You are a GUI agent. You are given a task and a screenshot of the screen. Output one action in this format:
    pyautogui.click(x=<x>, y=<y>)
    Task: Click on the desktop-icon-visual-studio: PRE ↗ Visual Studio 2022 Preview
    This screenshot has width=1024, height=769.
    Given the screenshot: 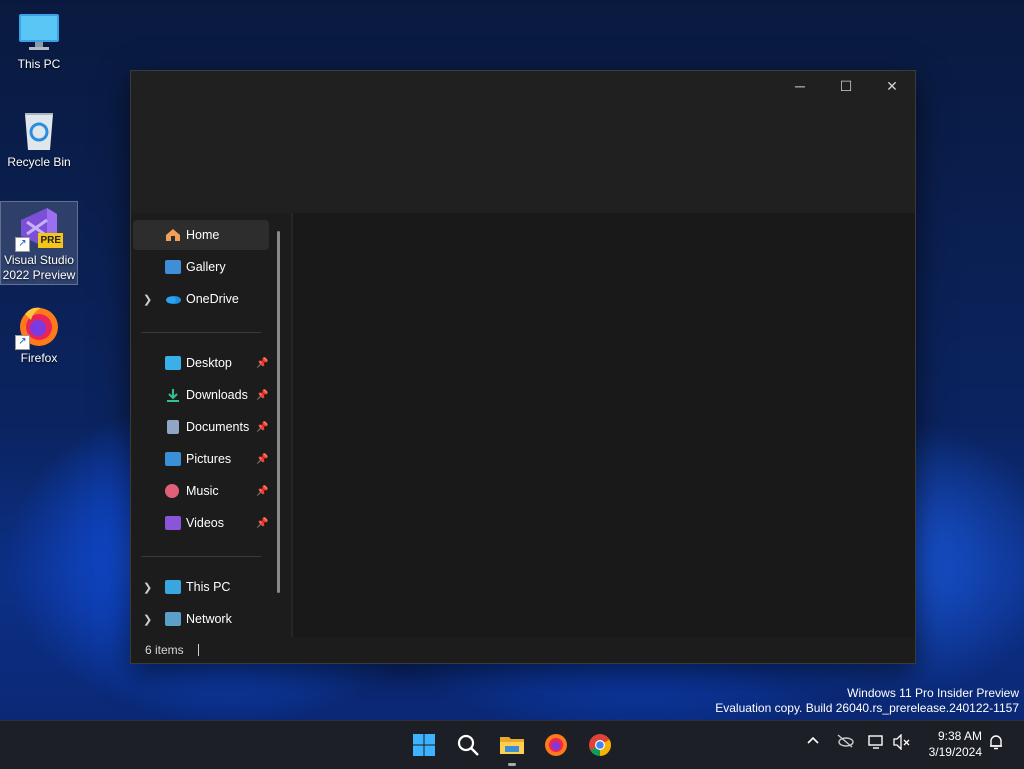 What is the action you would take?
    pyautogui.click(x=39, y=243)
    